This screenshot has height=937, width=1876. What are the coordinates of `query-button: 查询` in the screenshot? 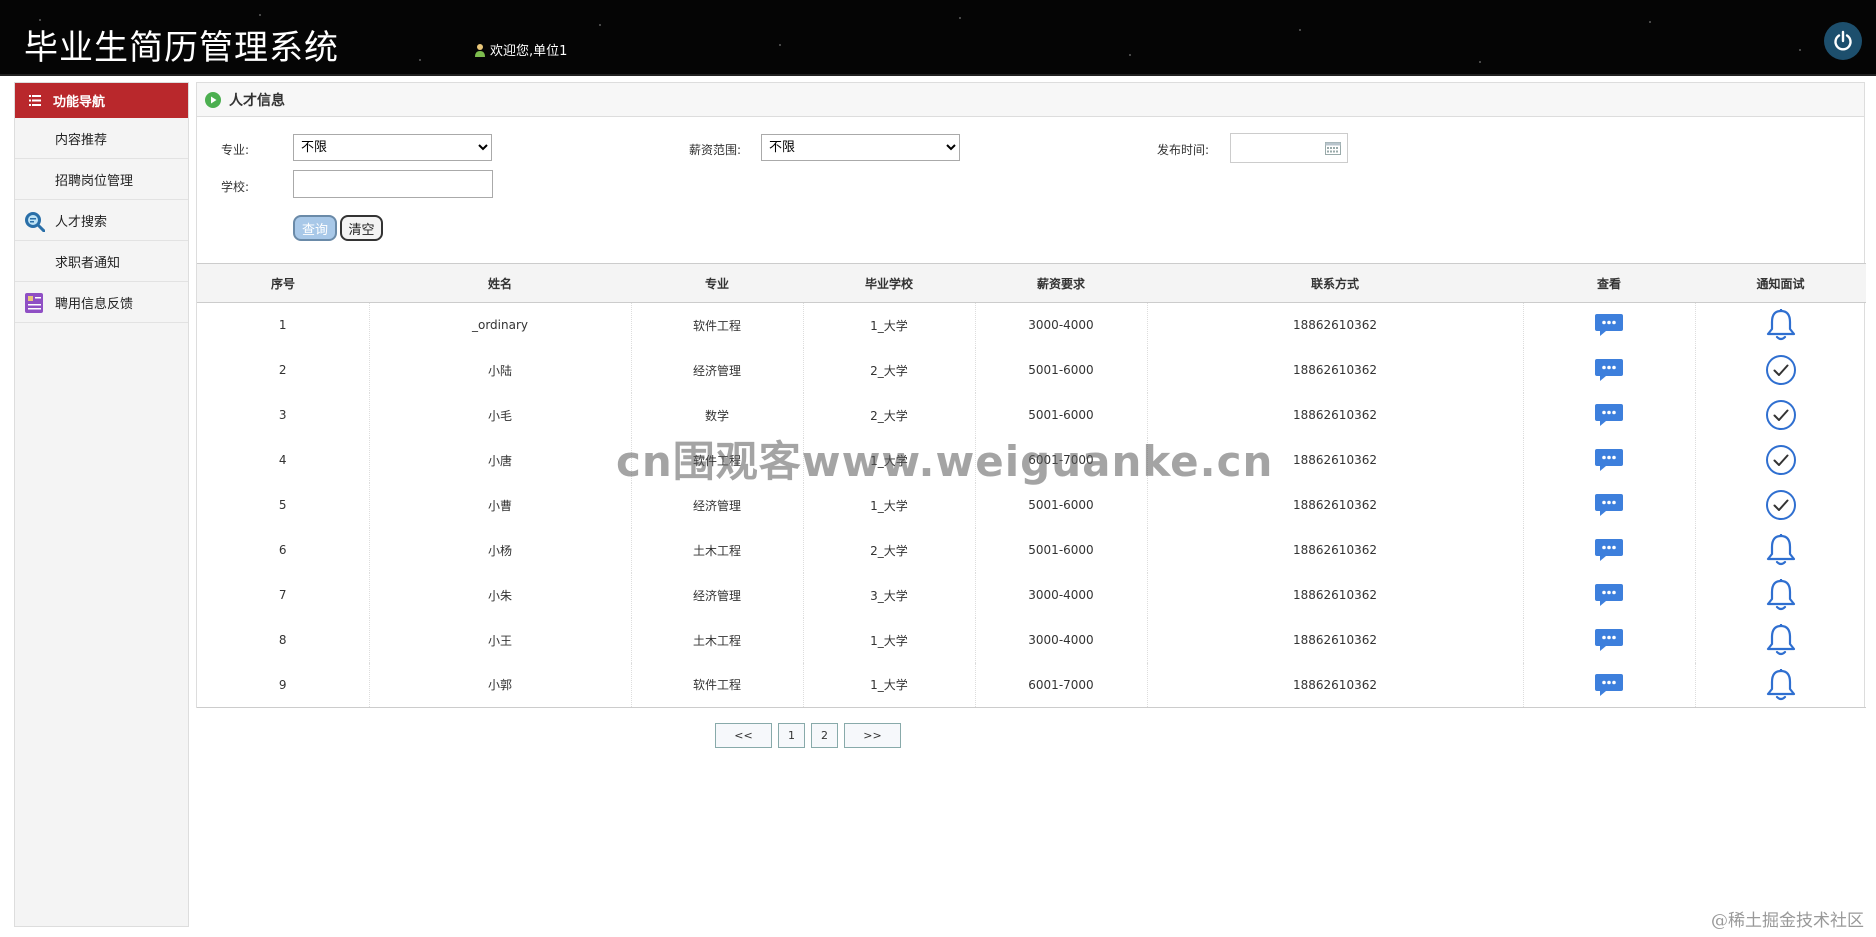 It's located at (315, 228).